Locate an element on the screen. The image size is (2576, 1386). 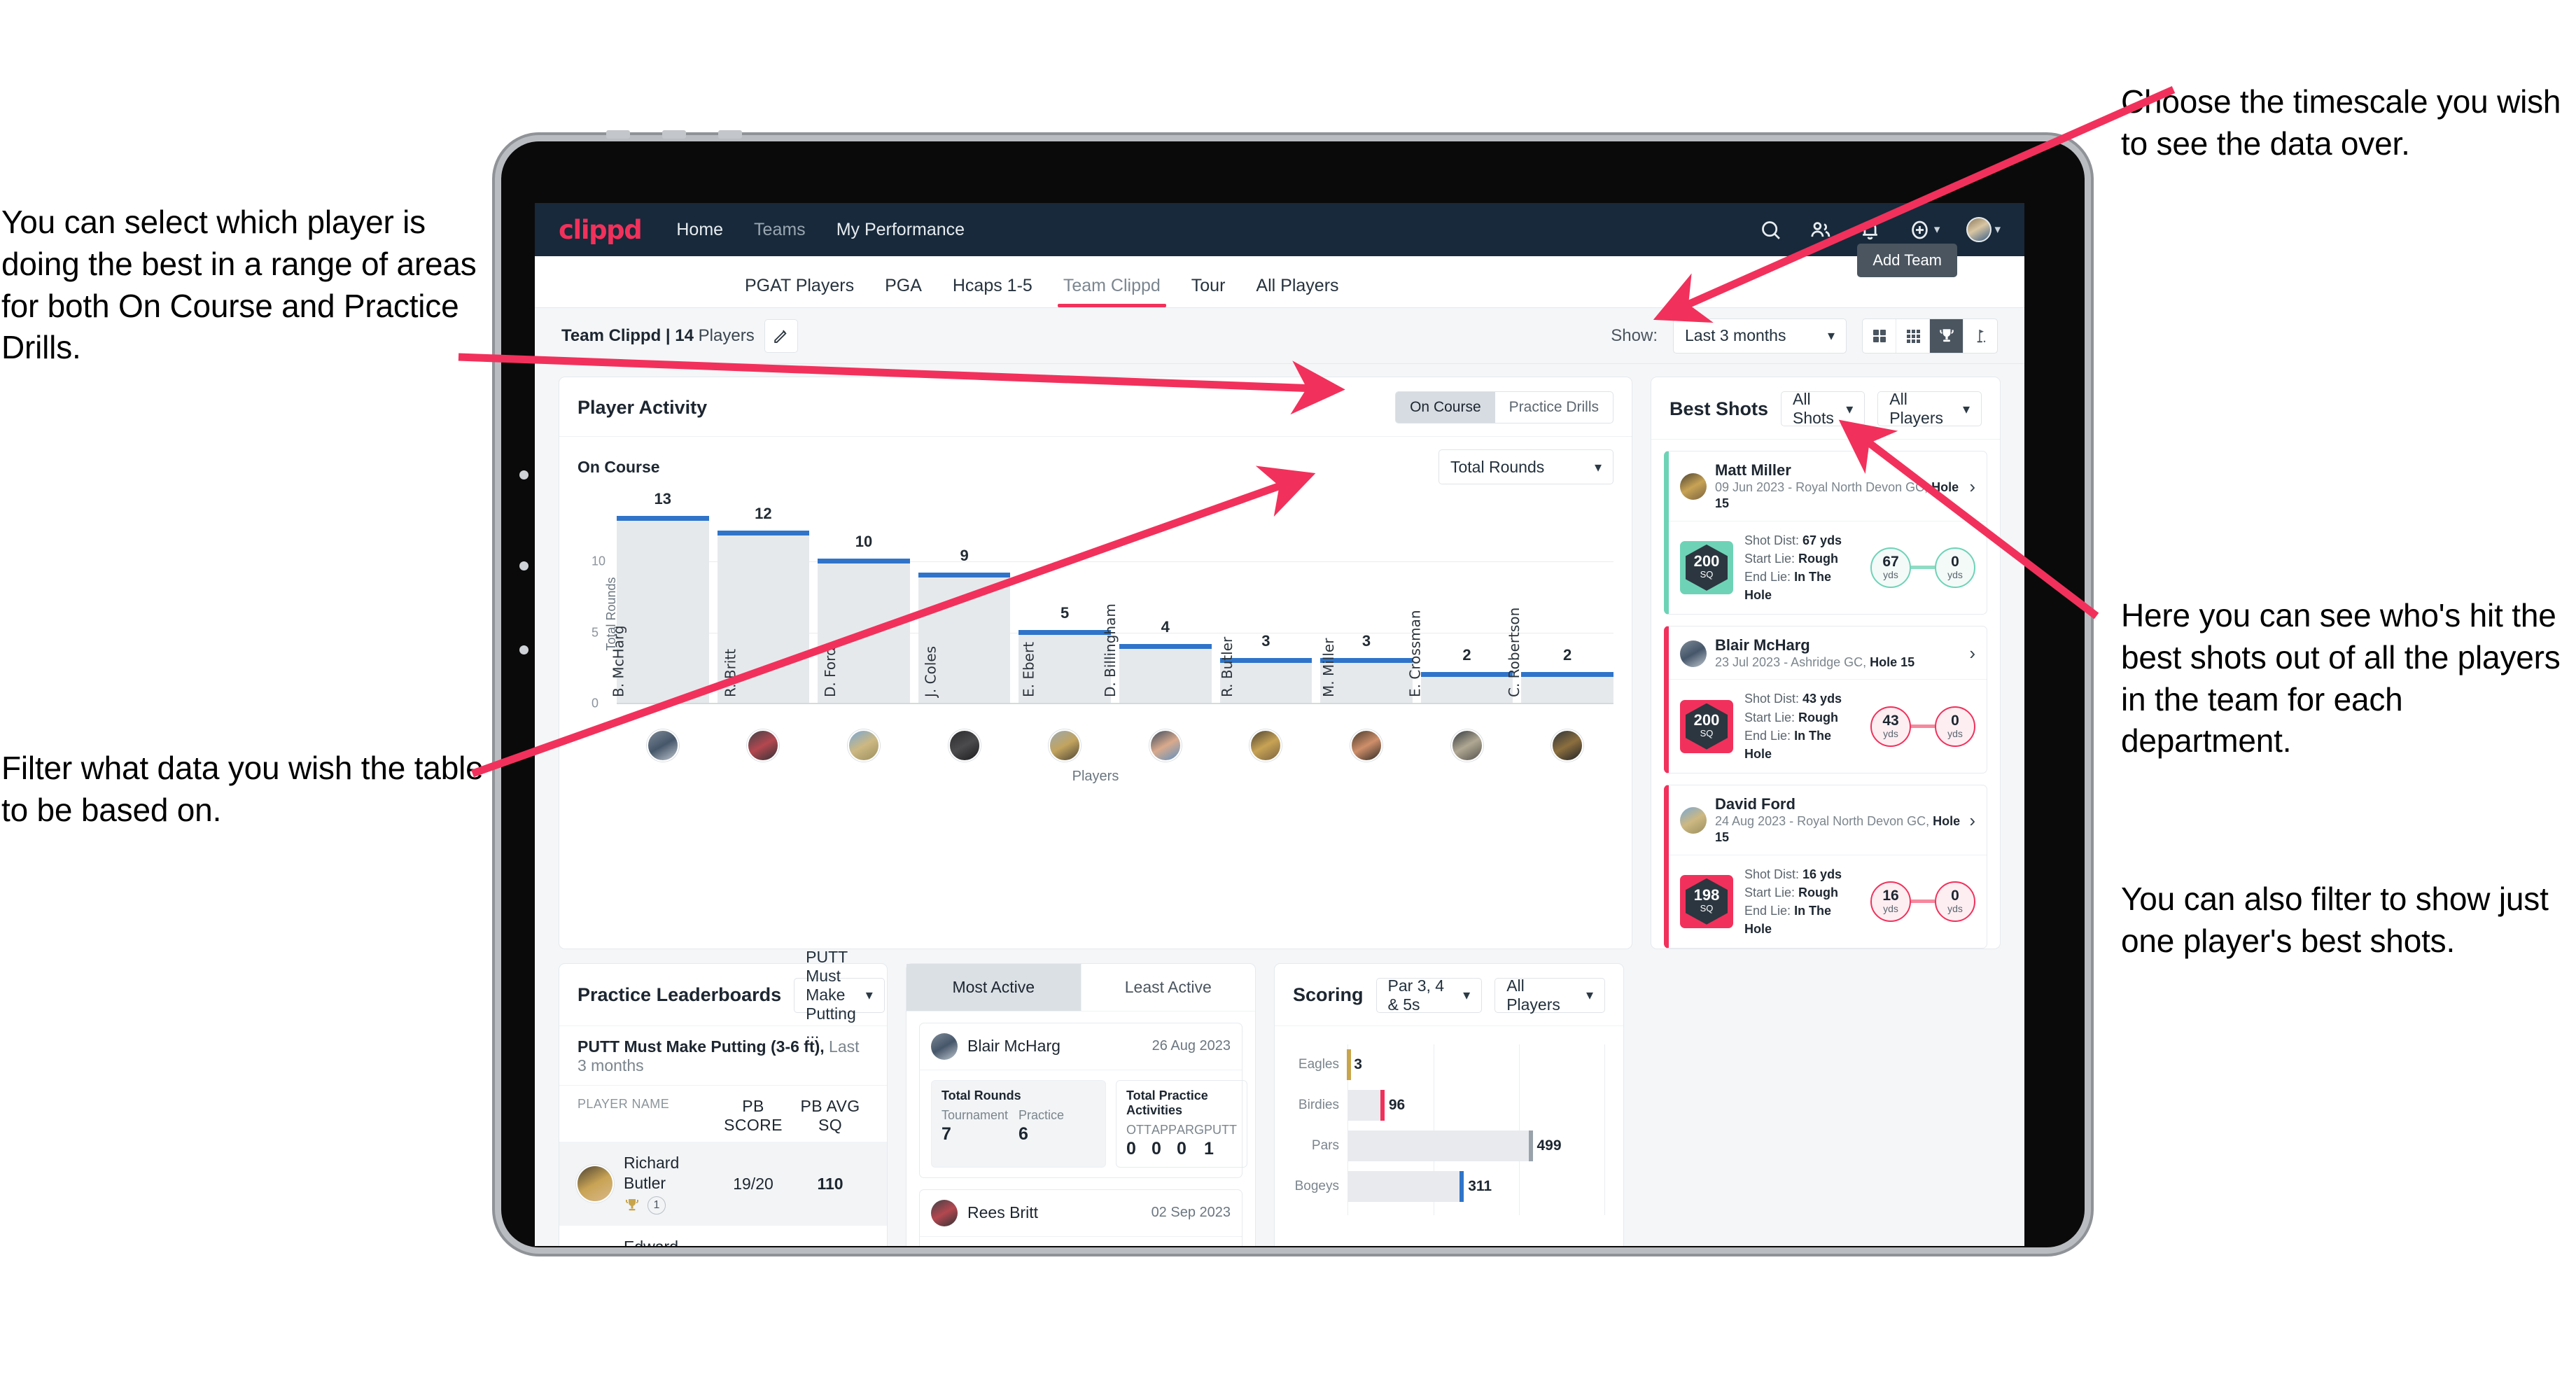
pencil-icon is located at coordinates (780, 336).